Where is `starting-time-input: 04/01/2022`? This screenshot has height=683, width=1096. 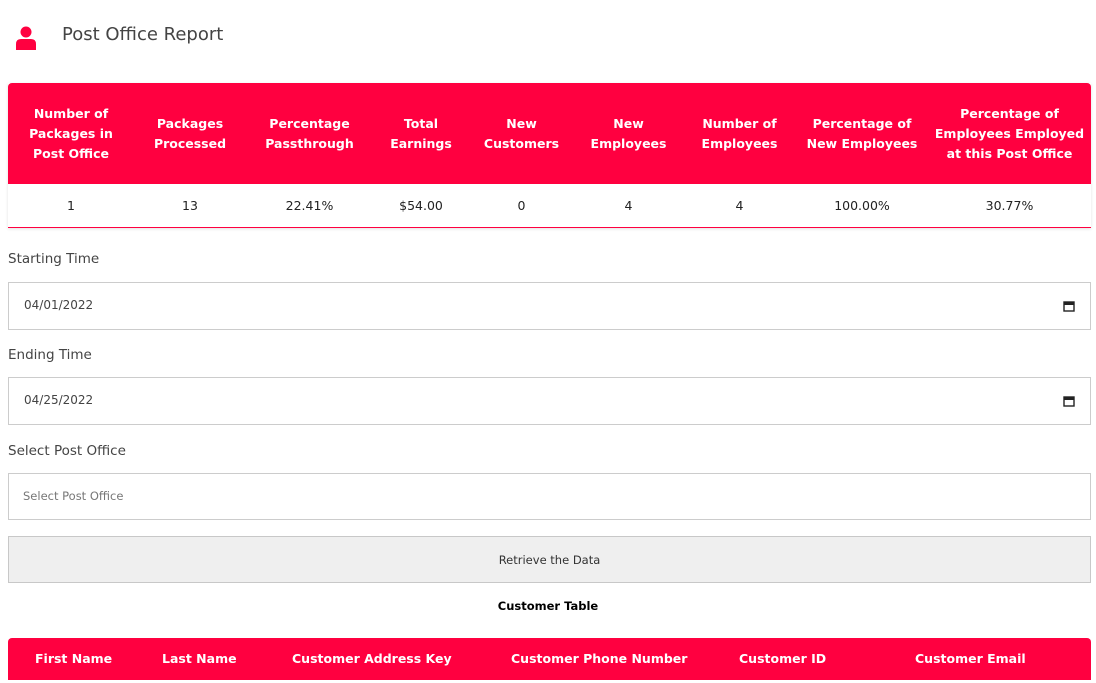 starting-time-input: 04/01/2022 is located at coordinates (549, 306).